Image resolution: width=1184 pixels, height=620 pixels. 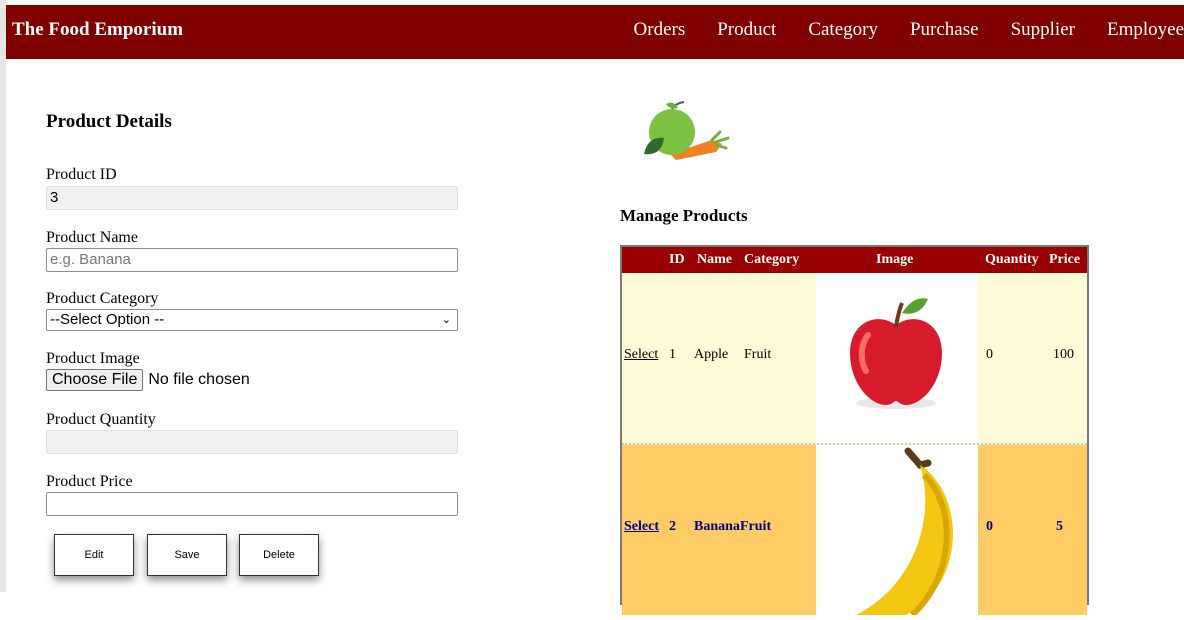 I want to click on edit-button: Edit, so click(x=94, y=555).